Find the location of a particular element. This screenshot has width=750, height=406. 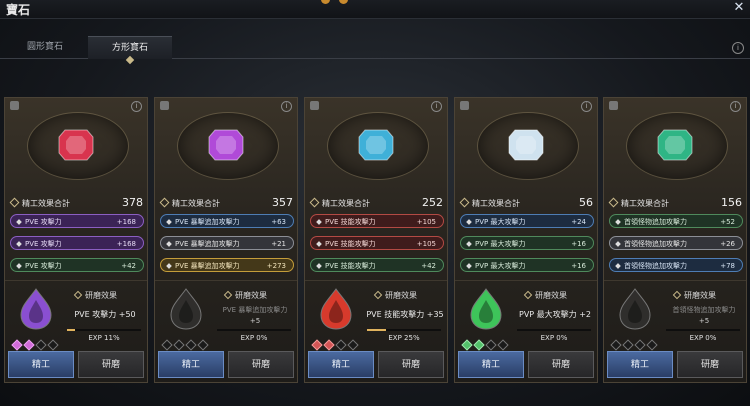

close-icon: ✕ is located at coordinates (739, 8).